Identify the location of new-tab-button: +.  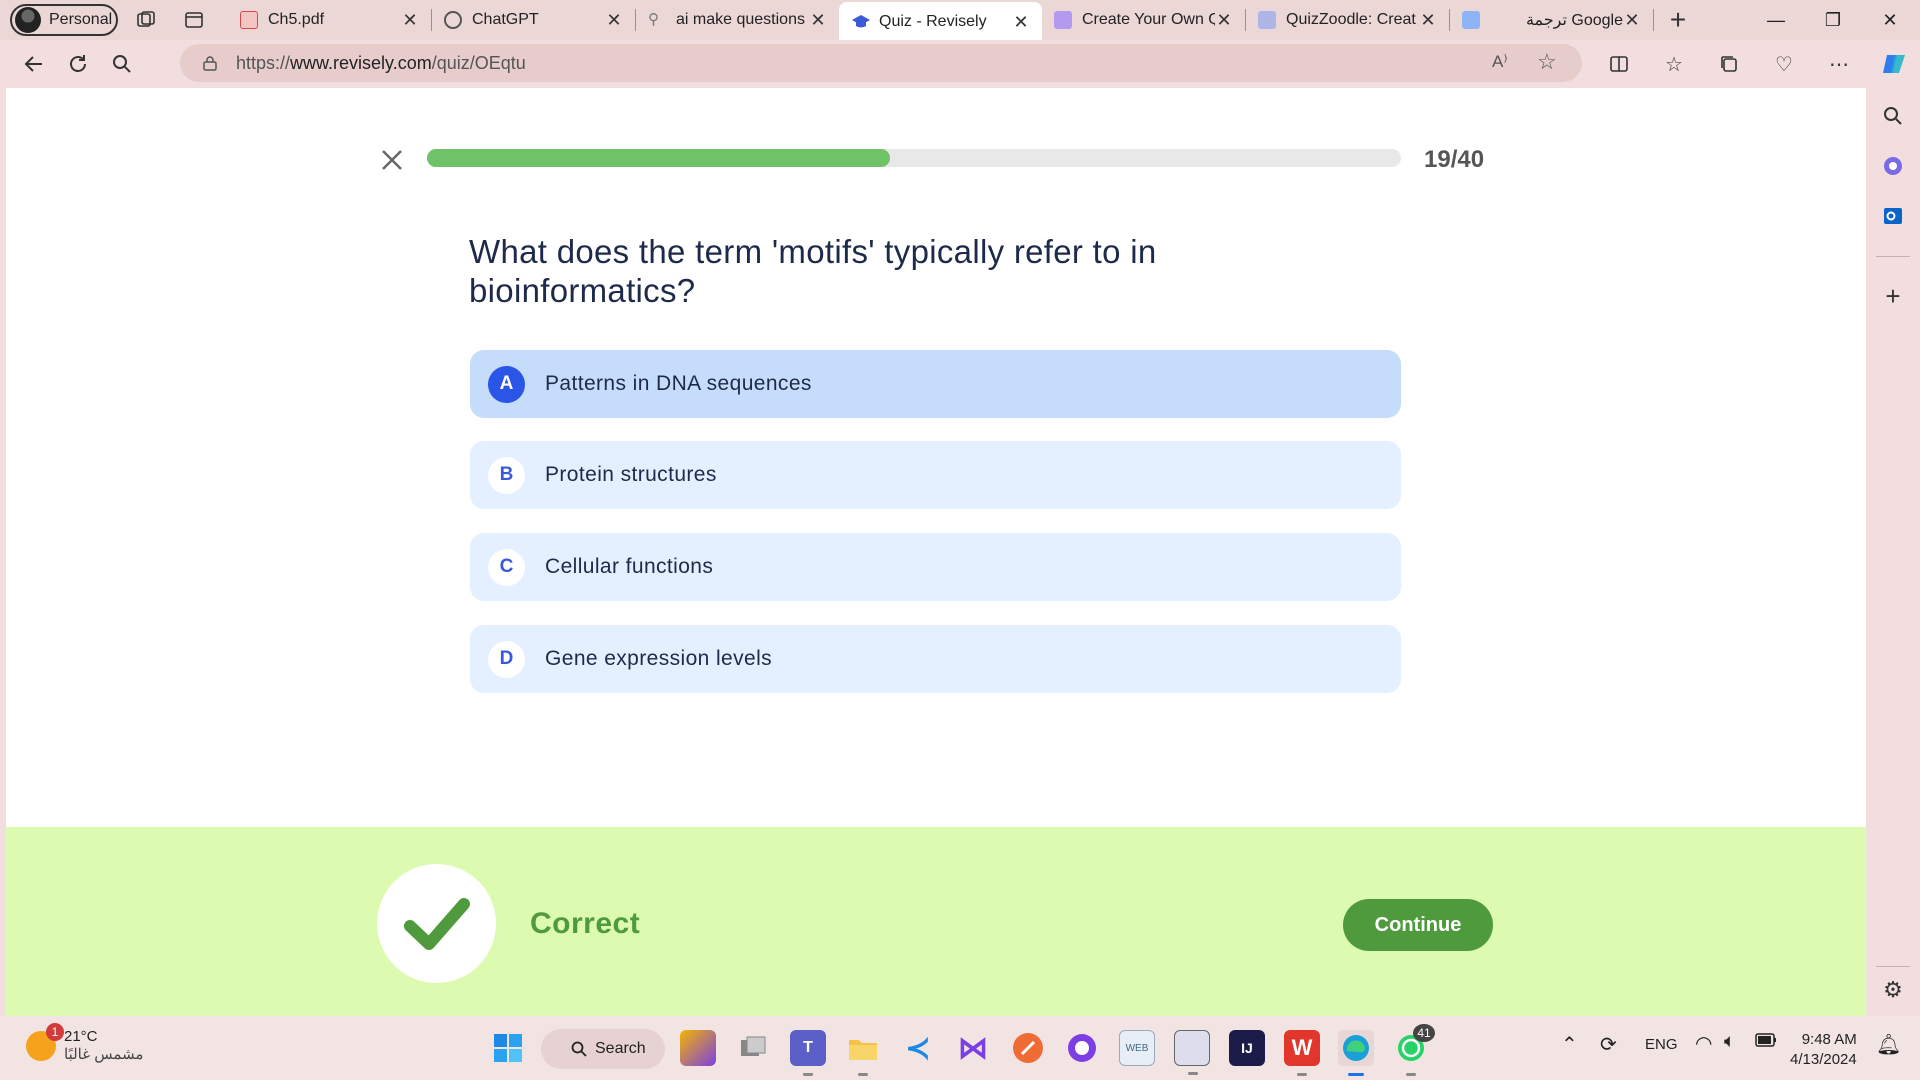
(1678, 20).